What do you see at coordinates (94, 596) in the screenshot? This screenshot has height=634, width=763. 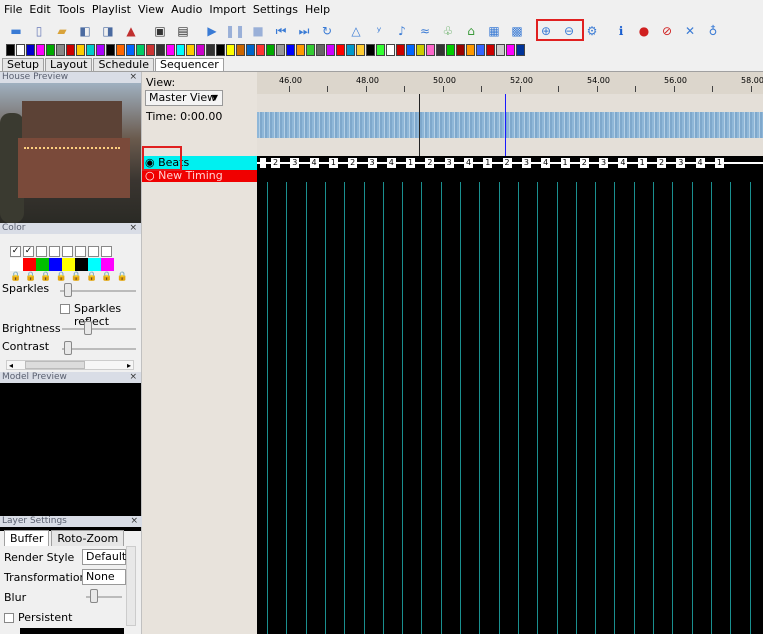 I see `blur-slider` at bounding box center [94, 596].